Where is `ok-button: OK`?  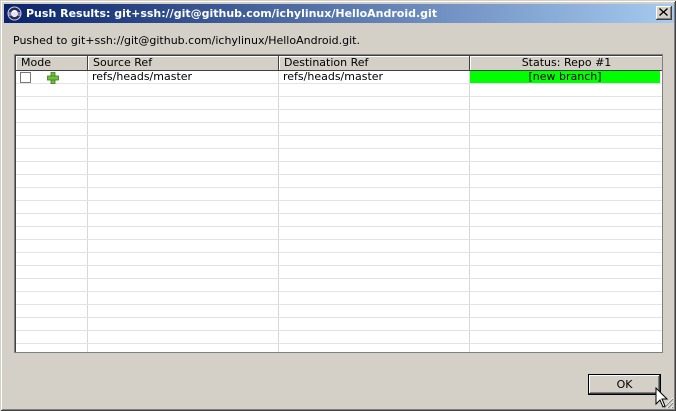 ok-button: OK is located at coordinates (624, 384).